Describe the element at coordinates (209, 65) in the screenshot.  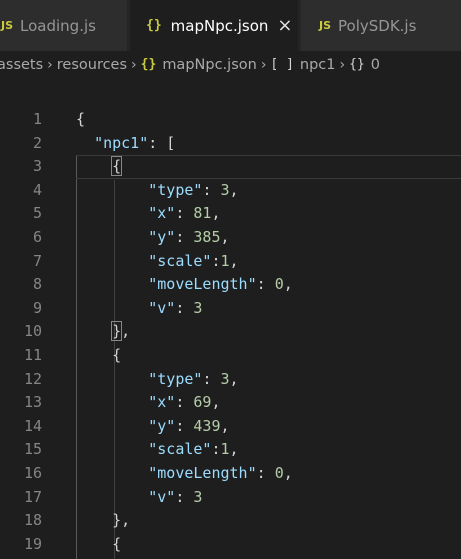
I see `breadcrumb-item-file: mapNpc.json` at that location.